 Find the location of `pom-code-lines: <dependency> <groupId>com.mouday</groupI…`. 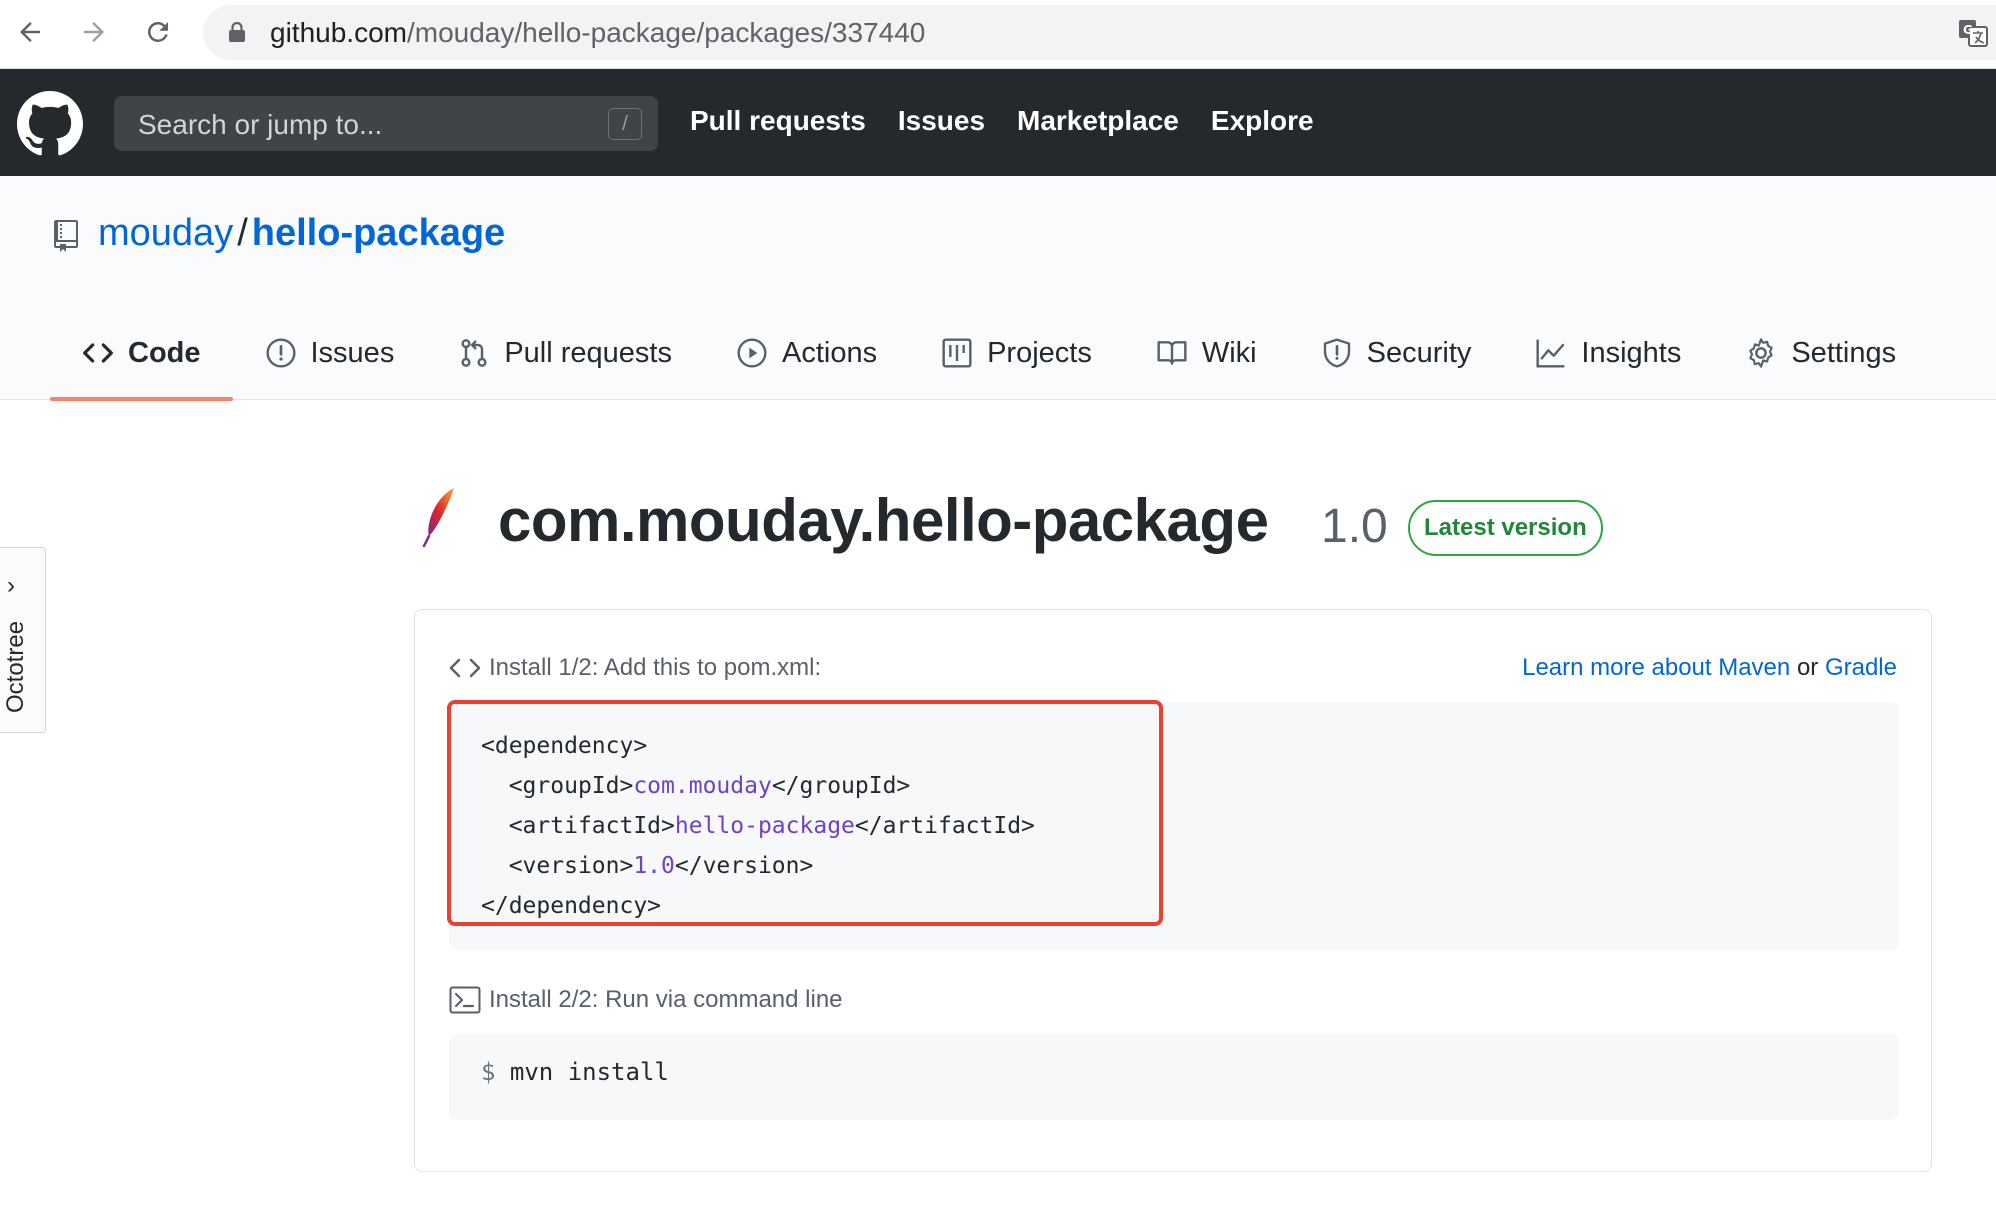

pom-code-lines: <dependency> <groupId>com.mouday</groupI… is located at coordinates (758, 826).